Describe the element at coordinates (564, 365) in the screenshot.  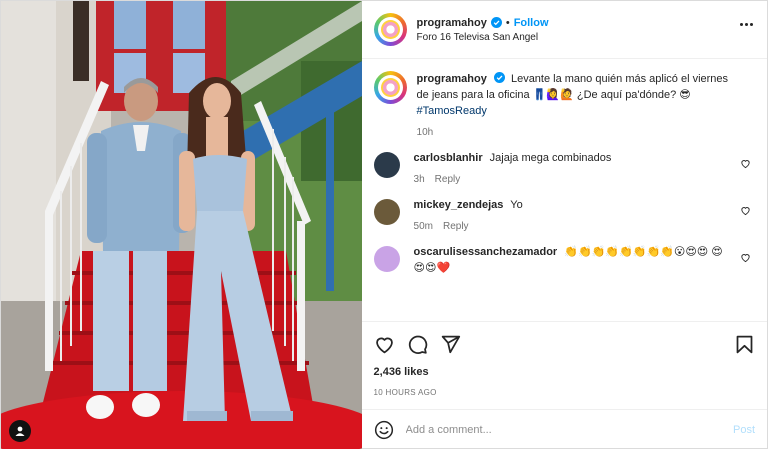
I see `post-actions: 2,436 likes 10 HOURS AGO` at that location.